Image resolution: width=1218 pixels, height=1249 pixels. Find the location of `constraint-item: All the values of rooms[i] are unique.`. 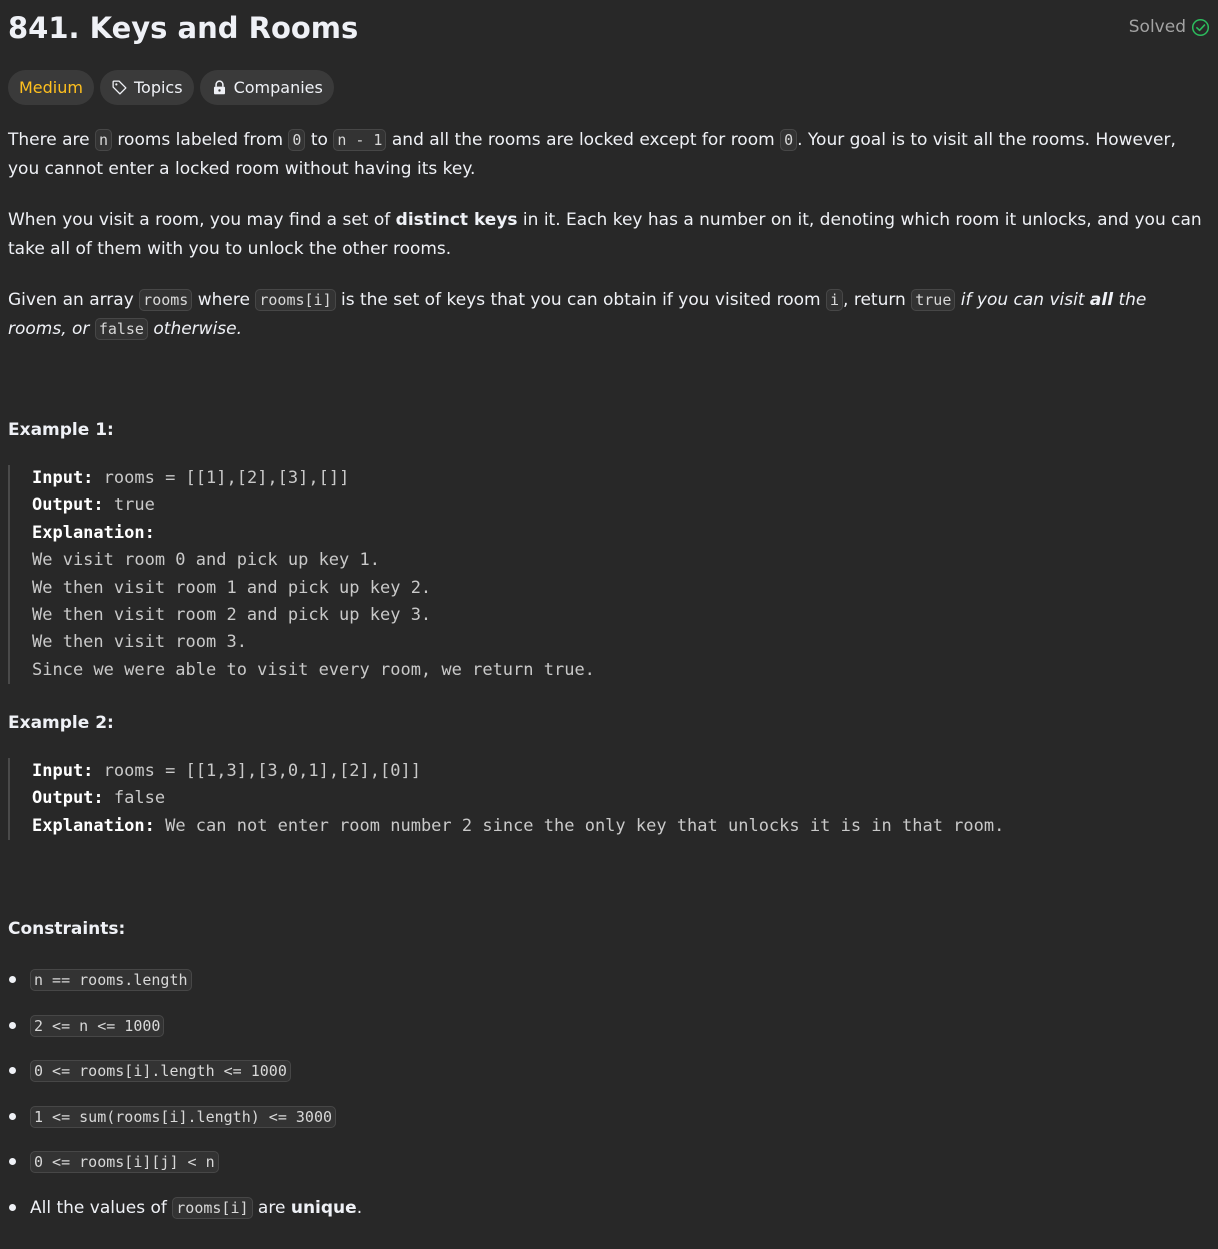

constraint-item: All the values of rooms[i] are unique. is located at coordinates (185, 1216).